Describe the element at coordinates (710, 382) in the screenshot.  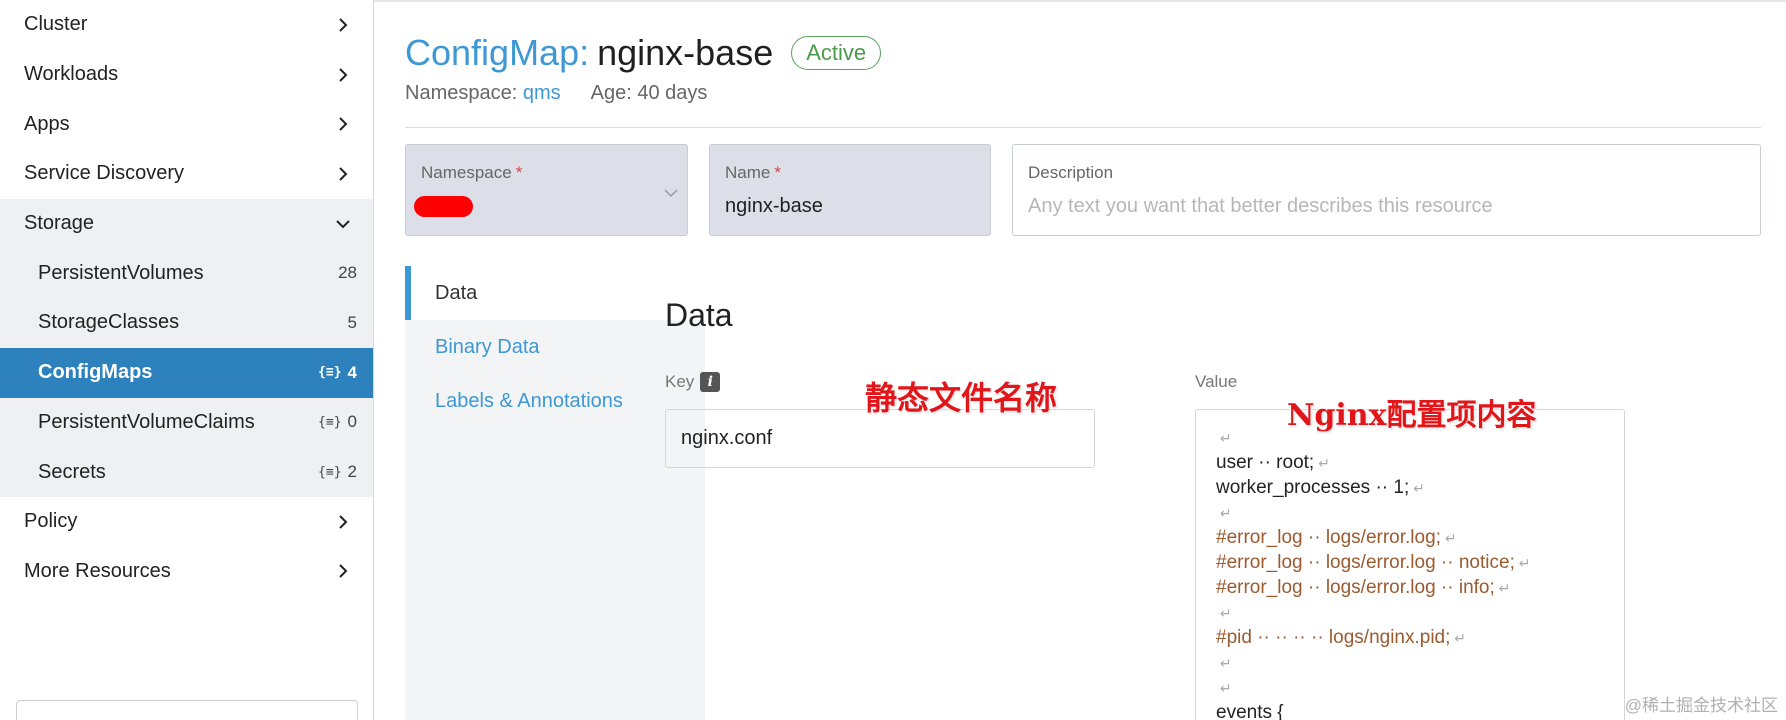
I see `info-icon: i` at that location.